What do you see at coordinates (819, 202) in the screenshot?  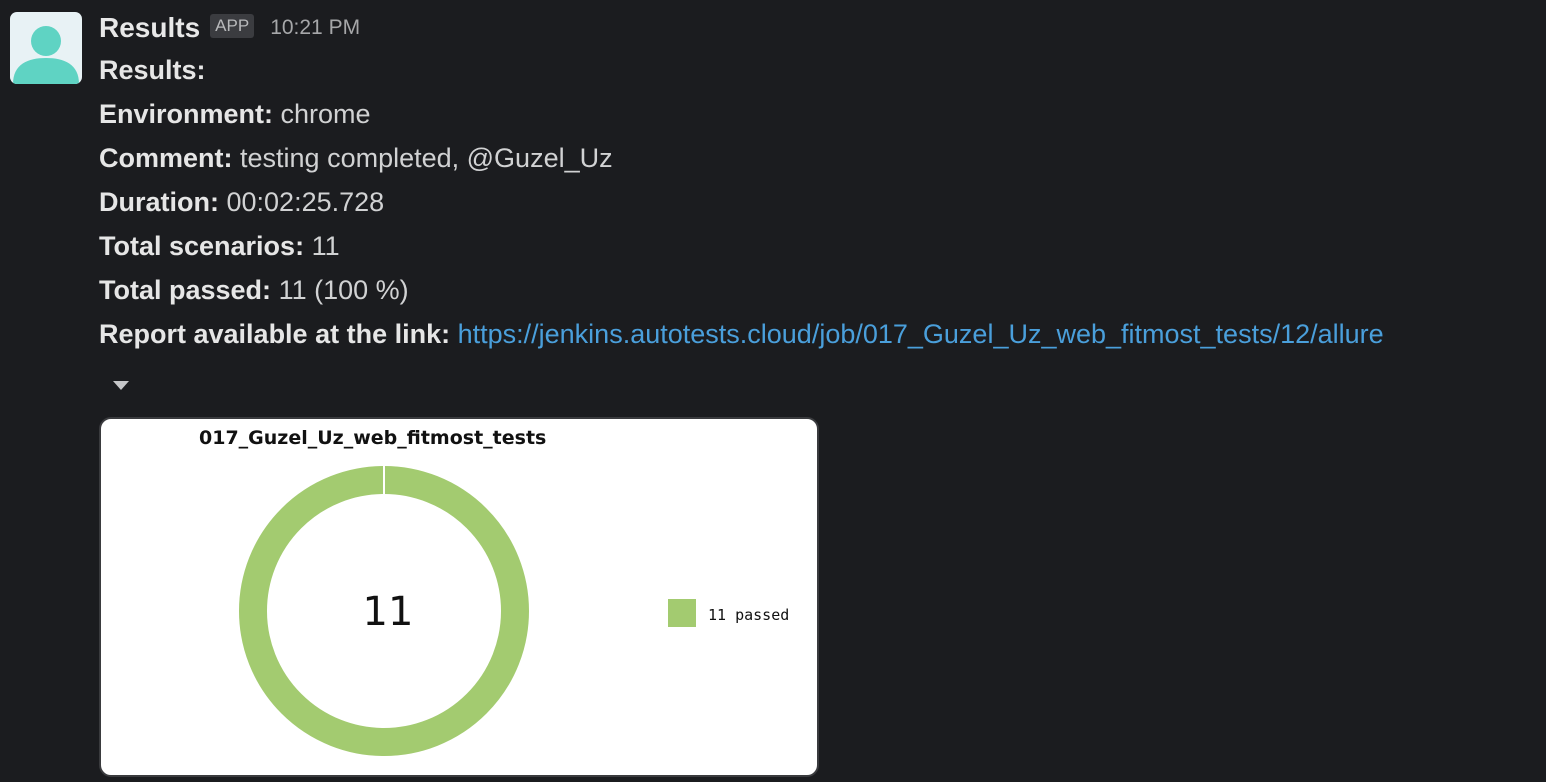 I see `duration-line: Duration: 00:02:25.728` at bounding box center [819, 202].